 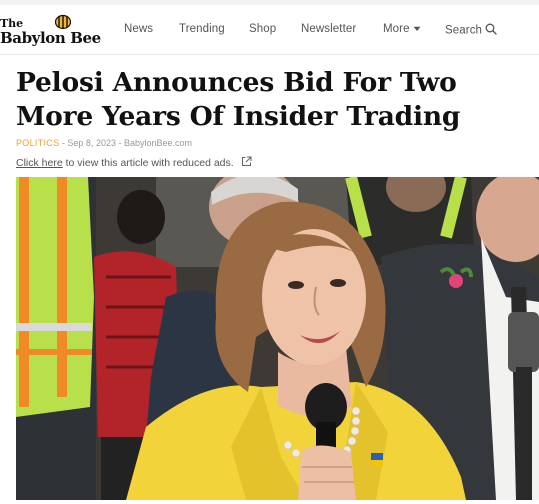 I want to click on logo-name-text: Babylon Bee, so click(x=50, y=38).